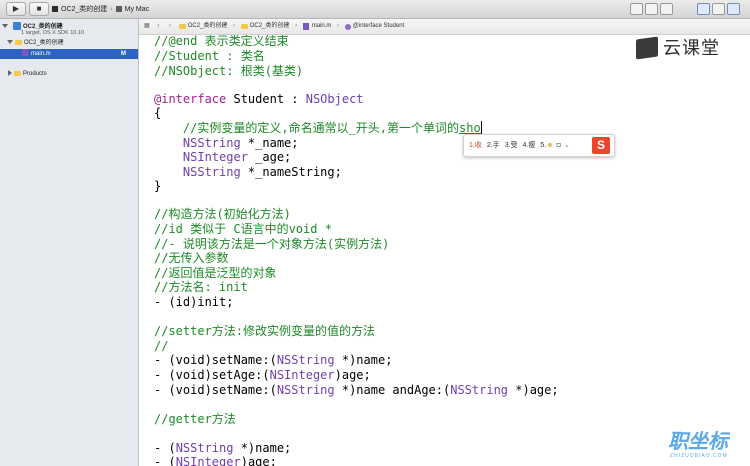 The height and width of the screenshot is (466, 750). I want to click on target-icon, so click(55, 9).